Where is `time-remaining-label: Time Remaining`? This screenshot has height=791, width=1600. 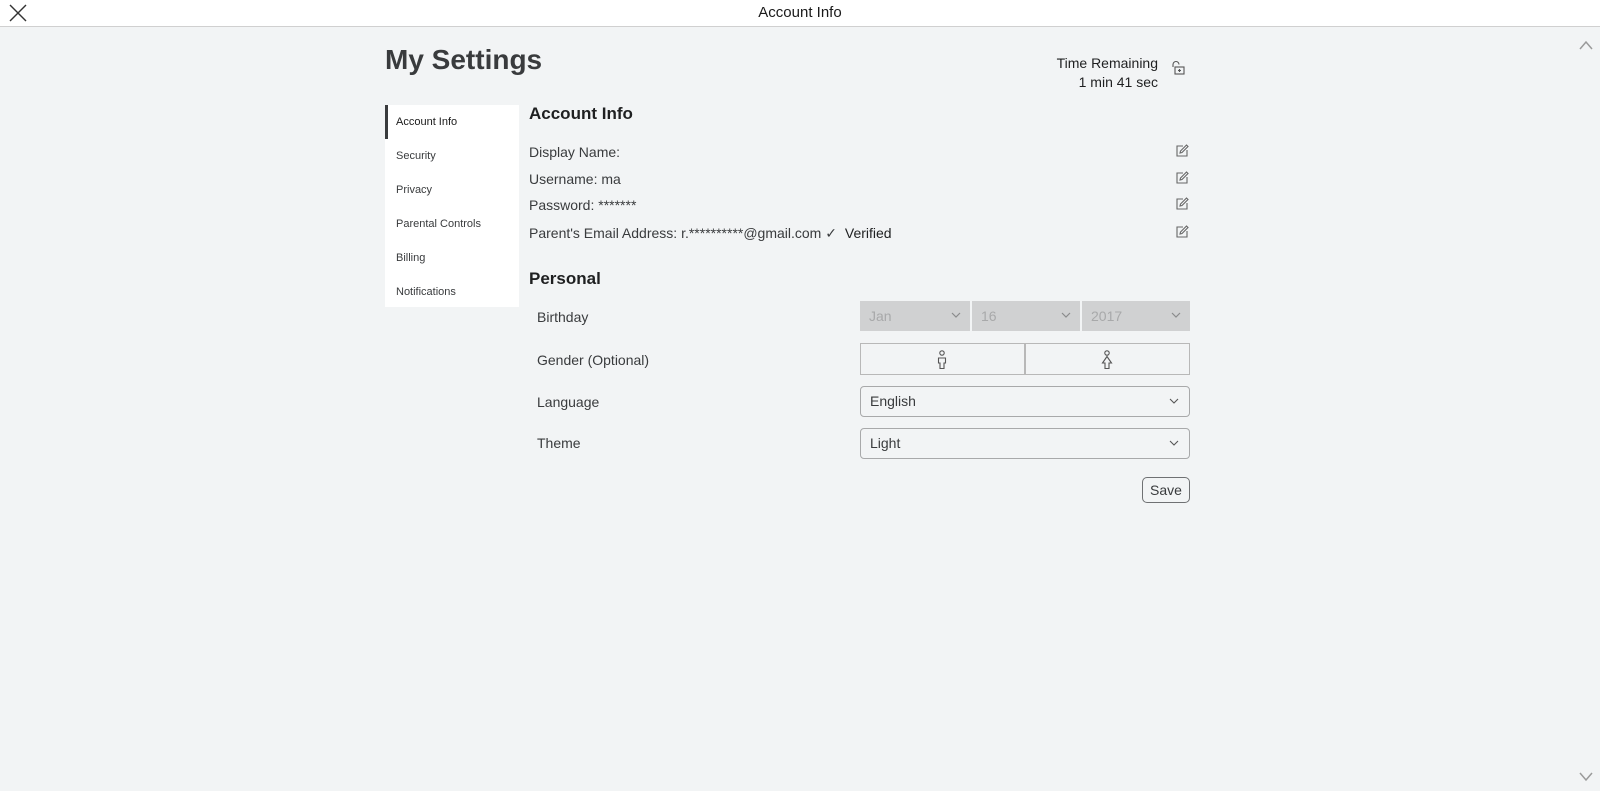 time-remaining-label: Time Remaining is located at coordinates (1107, 63).